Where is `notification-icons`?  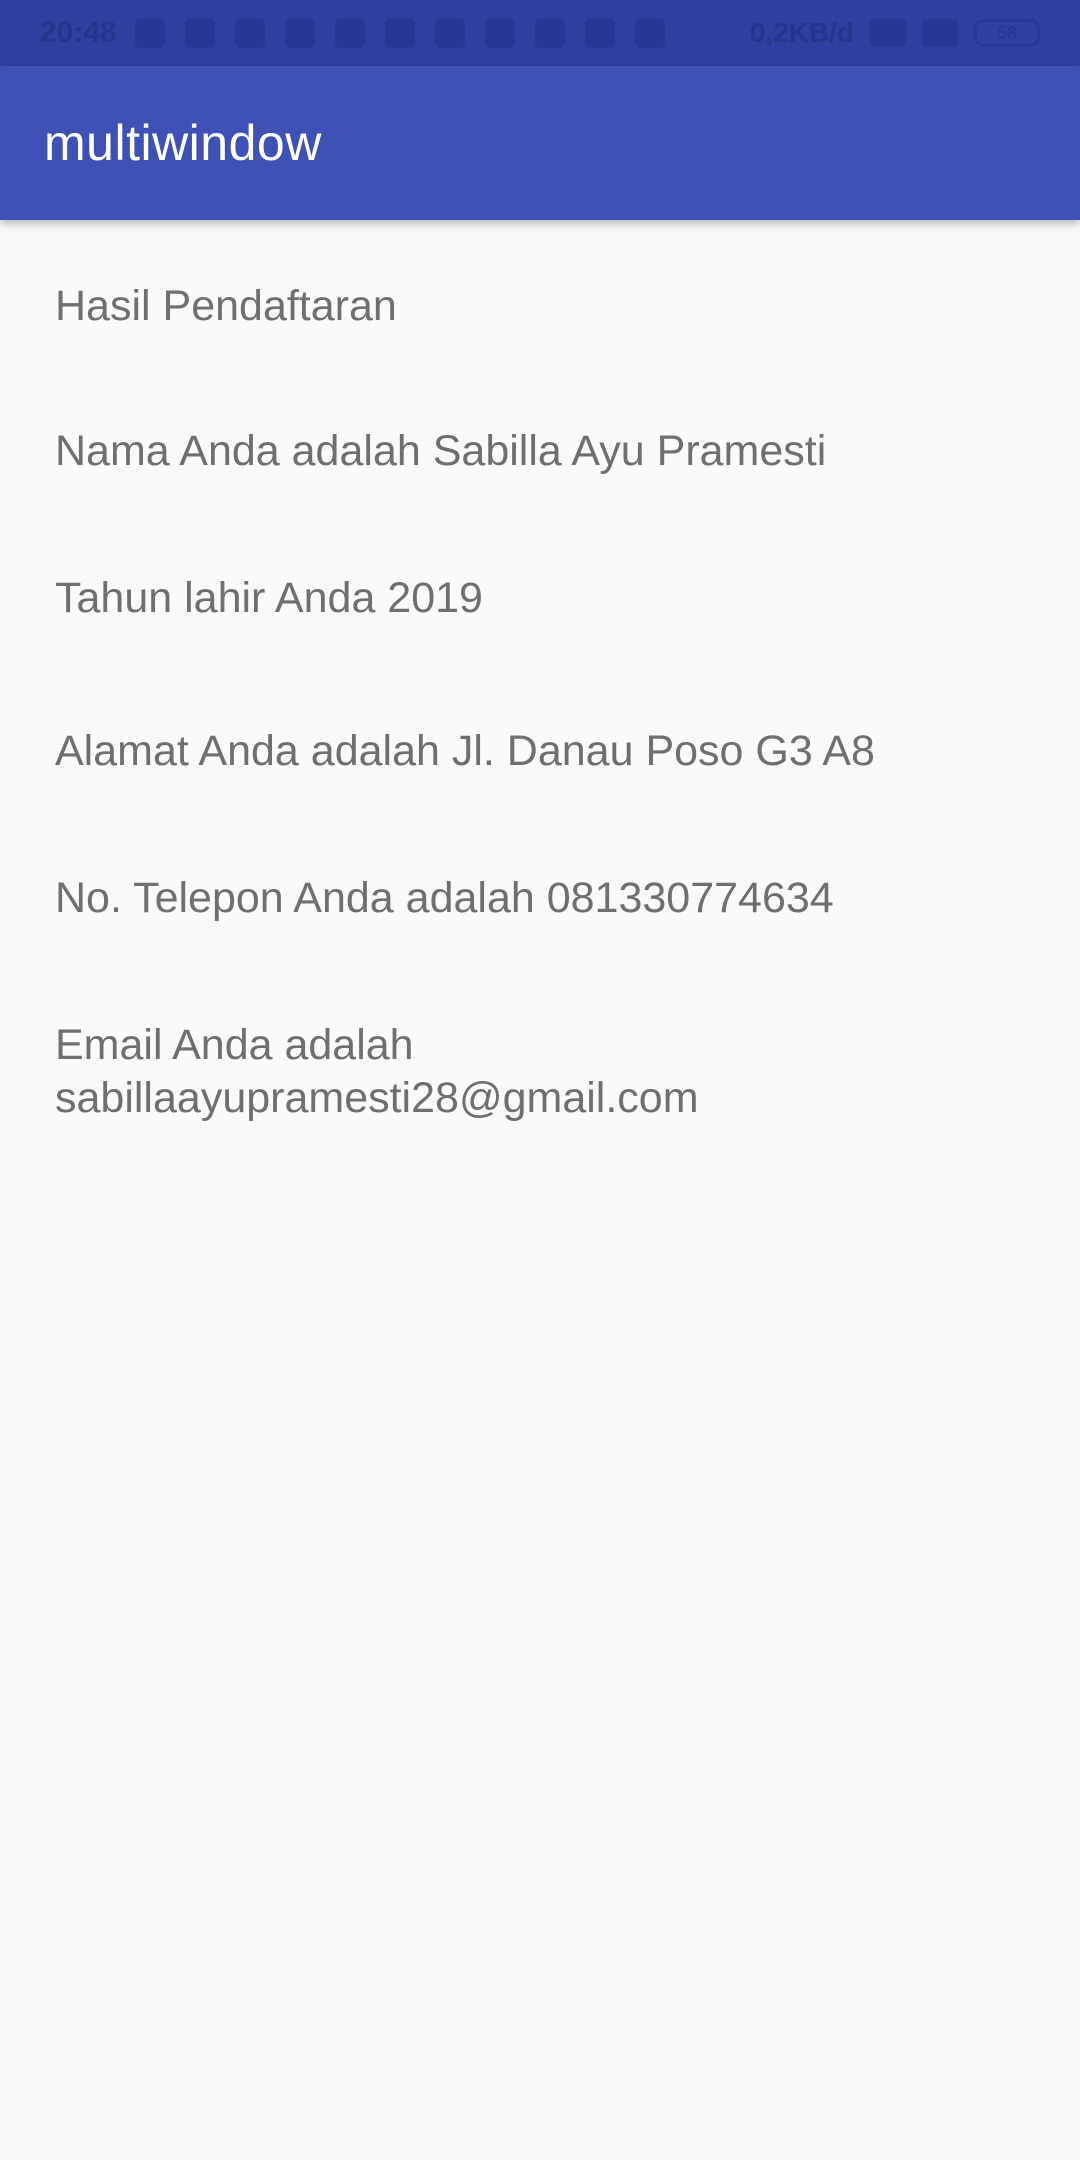 notification-icons is located at coordinates (399, 33).